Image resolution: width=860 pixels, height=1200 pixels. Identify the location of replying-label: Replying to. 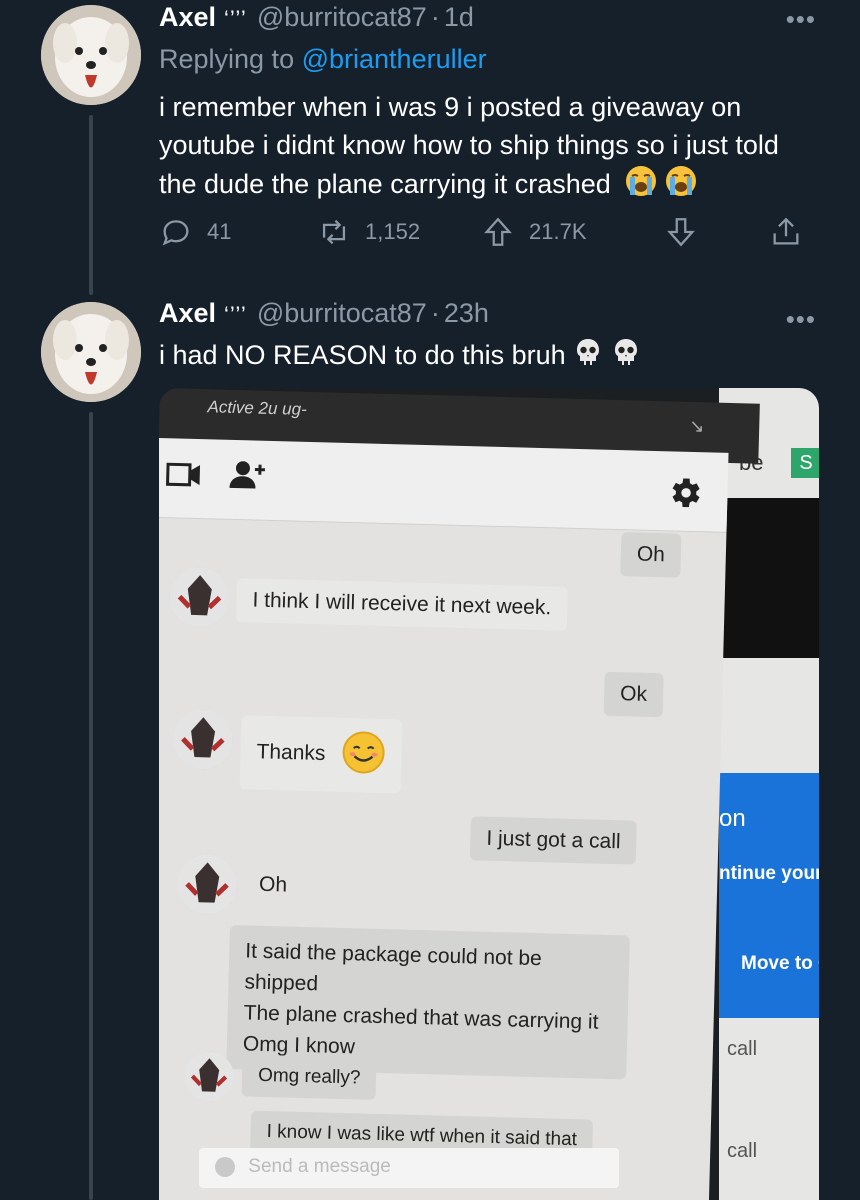
(227, 59).